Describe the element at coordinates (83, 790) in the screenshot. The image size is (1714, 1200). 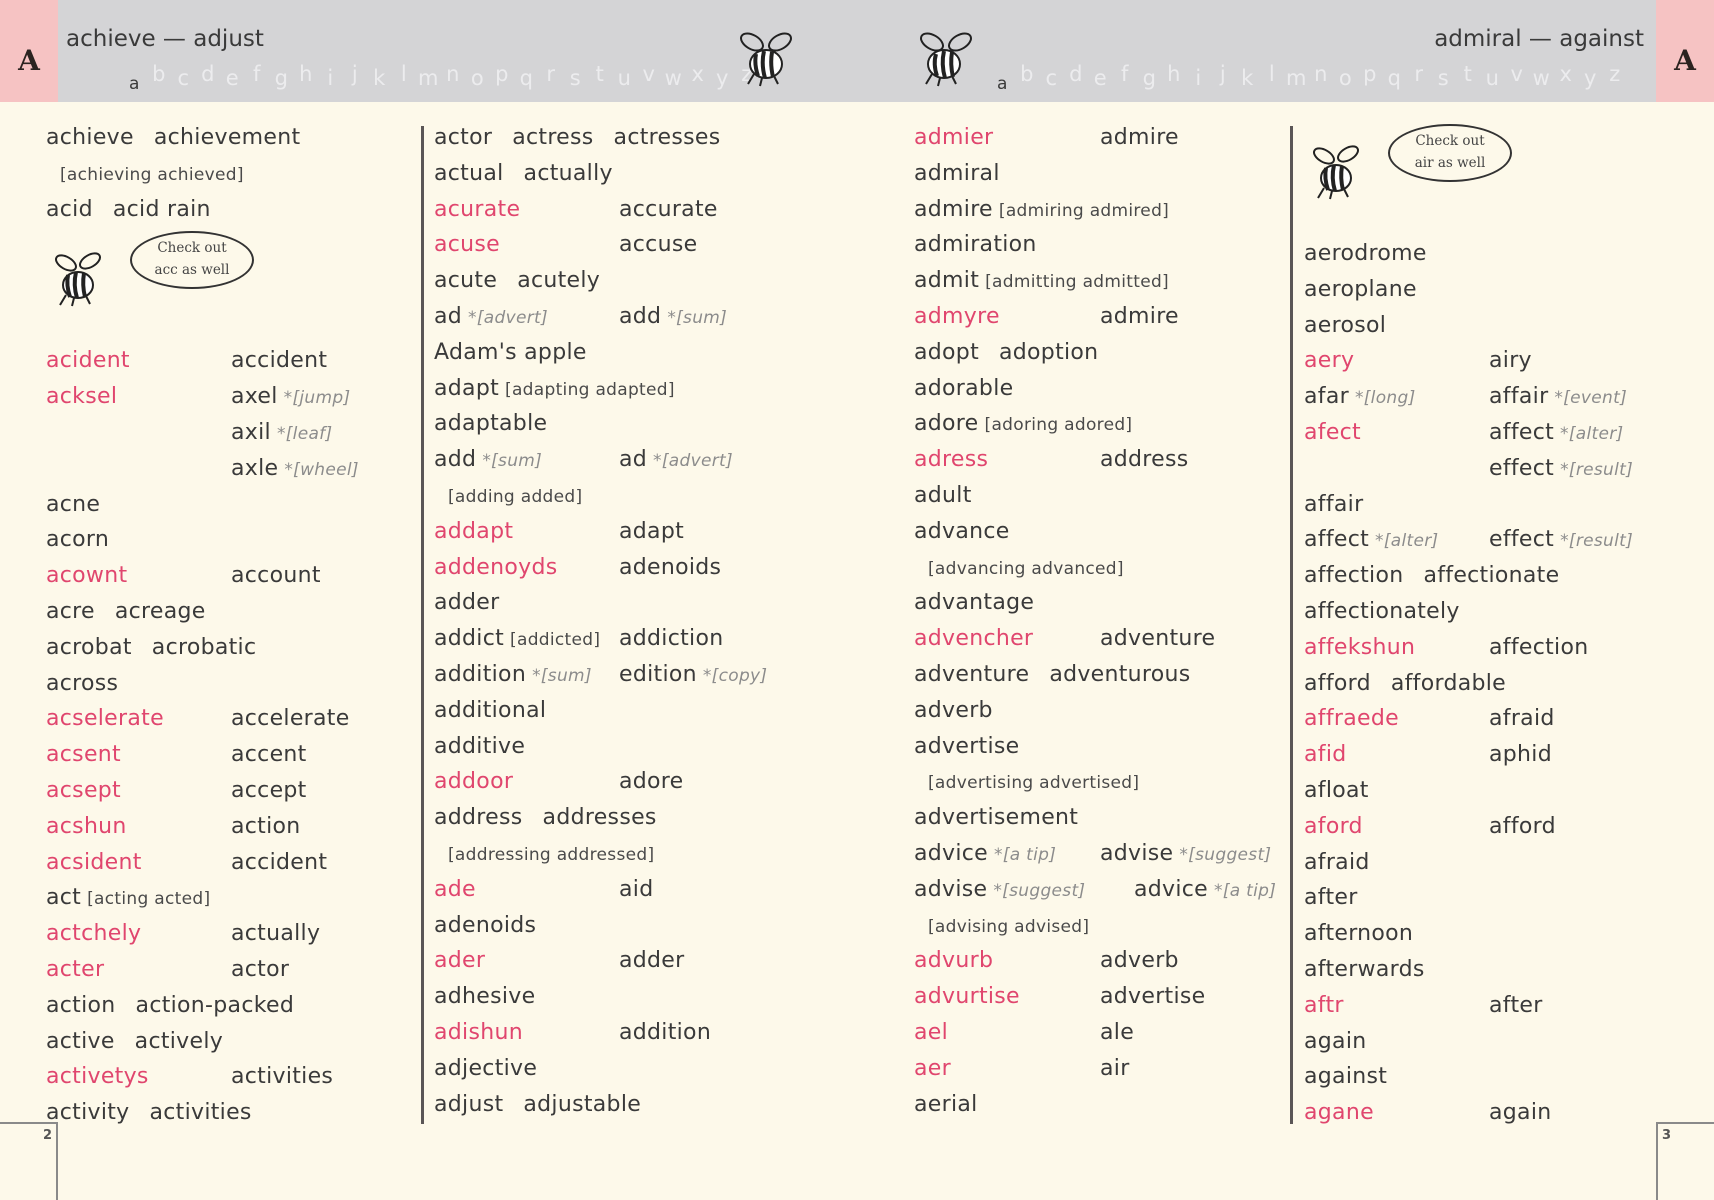
I see `misspelling: acsept` at that location.